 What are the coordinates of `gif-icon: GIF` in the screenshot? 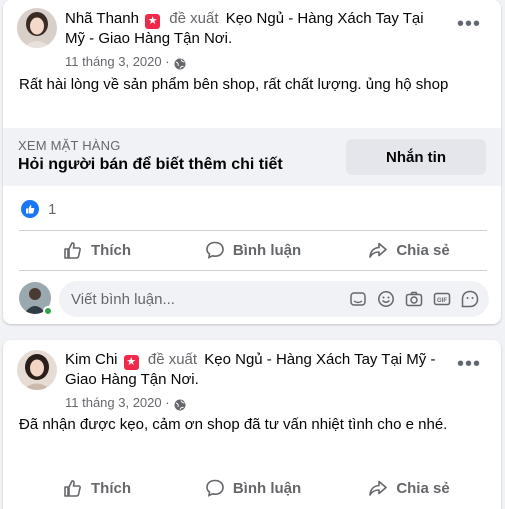 It's located at (442, 299).